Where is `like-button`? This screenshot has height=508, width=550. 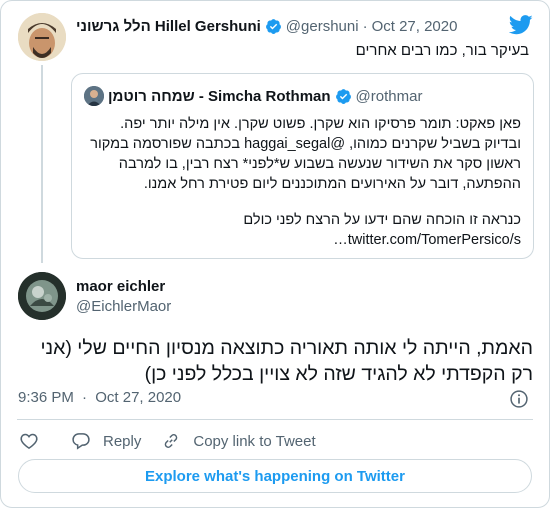
like-button is located at coordinates (35, 441).